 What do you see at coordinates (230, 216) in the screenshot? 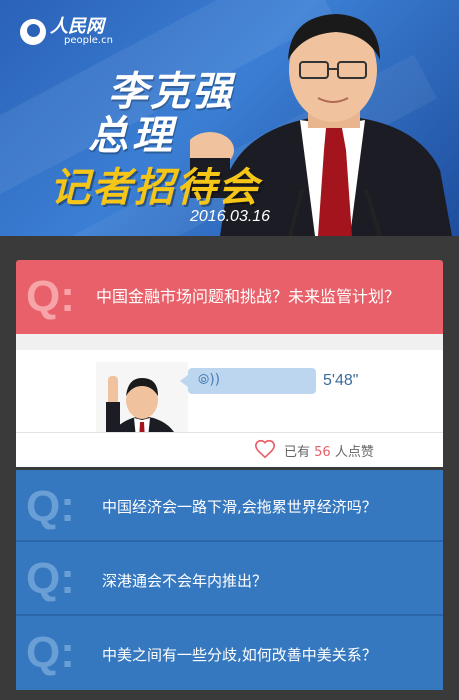
I see `event-date: 2016.03.16` at bounding box center [230, 216].